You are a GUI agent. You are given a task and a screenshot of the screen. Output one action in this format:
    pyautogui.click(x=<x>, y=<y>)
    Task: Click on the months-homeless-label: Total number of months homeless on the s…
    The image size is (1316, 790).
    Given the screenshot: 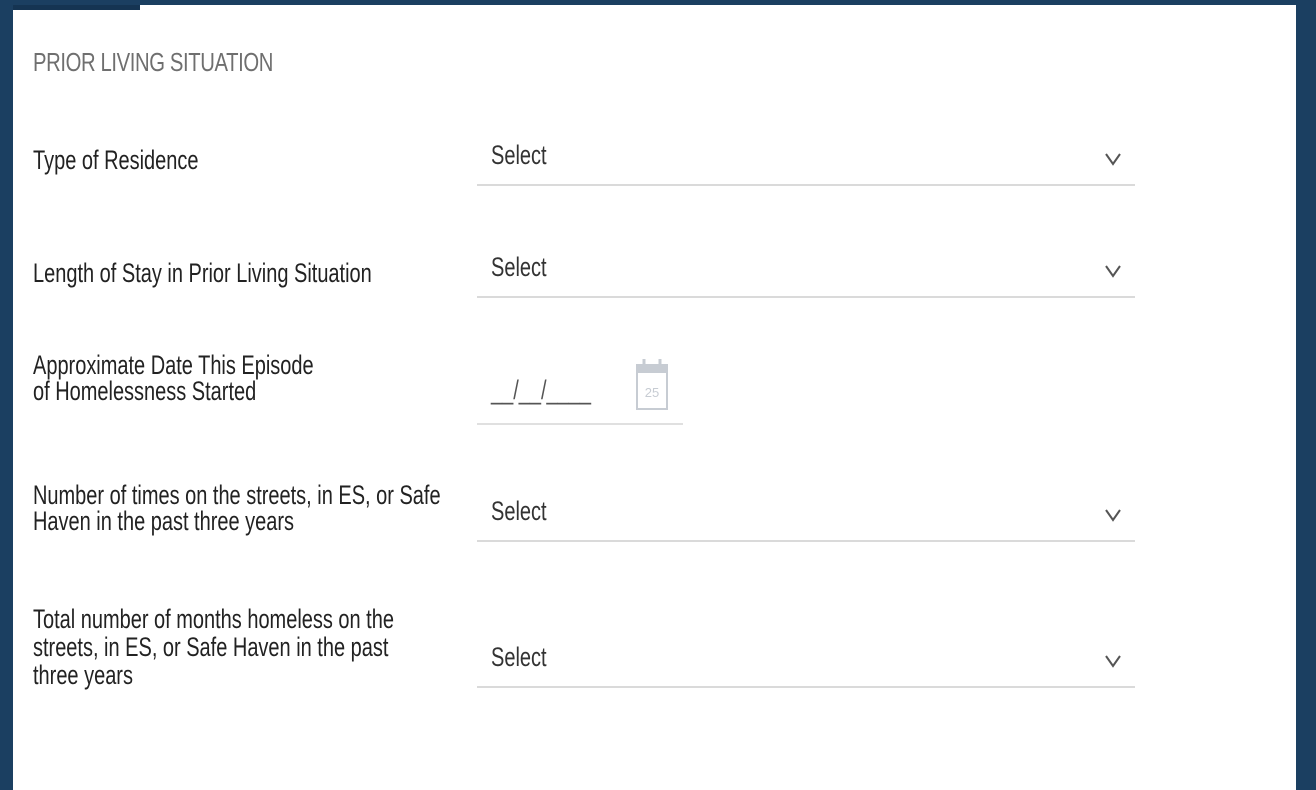 What is the action you would take?
    pyautogui.click(x=213, y=647)
    